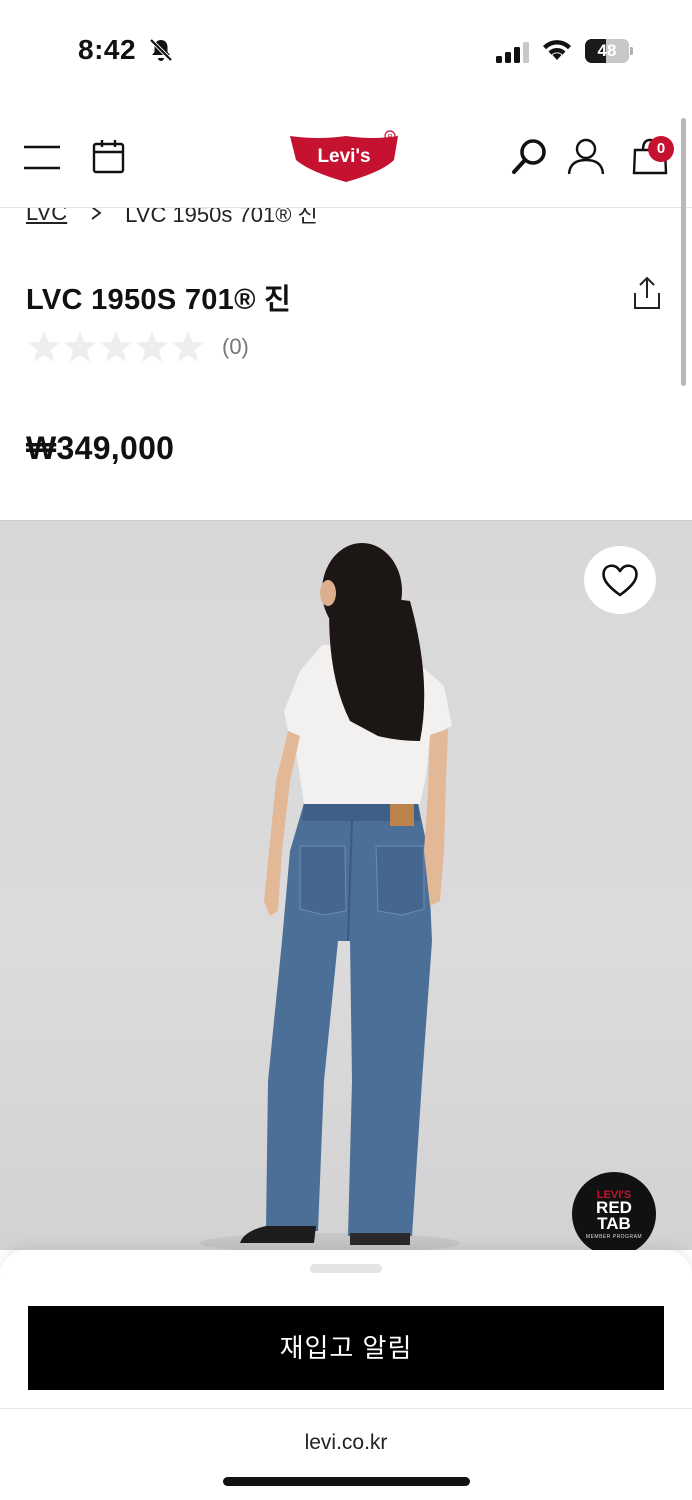  What do you see at coordinates (614, 1237) in the screenshot?
I see `badge-sub: MEMBER PROGRAM` at bounding box center [614, 1237].